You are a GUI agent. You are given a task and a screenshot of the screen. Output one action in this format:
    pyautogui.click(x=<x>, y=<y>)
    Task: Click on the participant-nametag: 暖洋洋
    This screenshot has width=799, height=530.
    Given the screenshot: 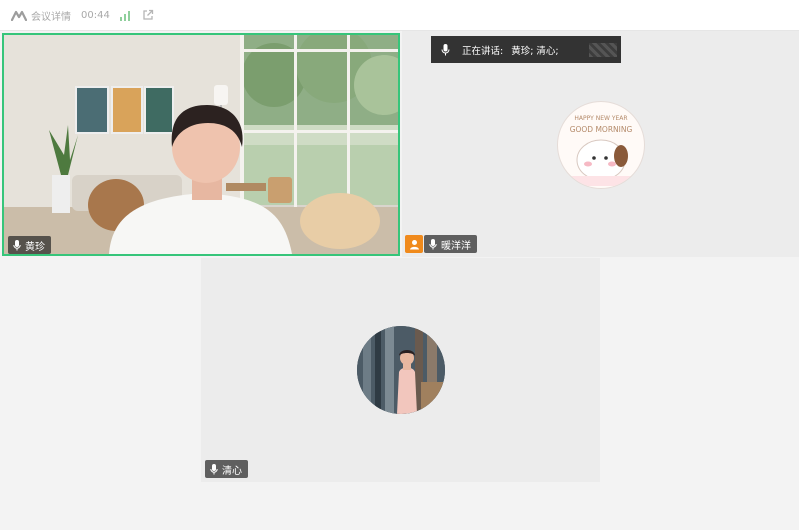 What is the action you would take?
    pyautogui.click(x=450, y=244)
    